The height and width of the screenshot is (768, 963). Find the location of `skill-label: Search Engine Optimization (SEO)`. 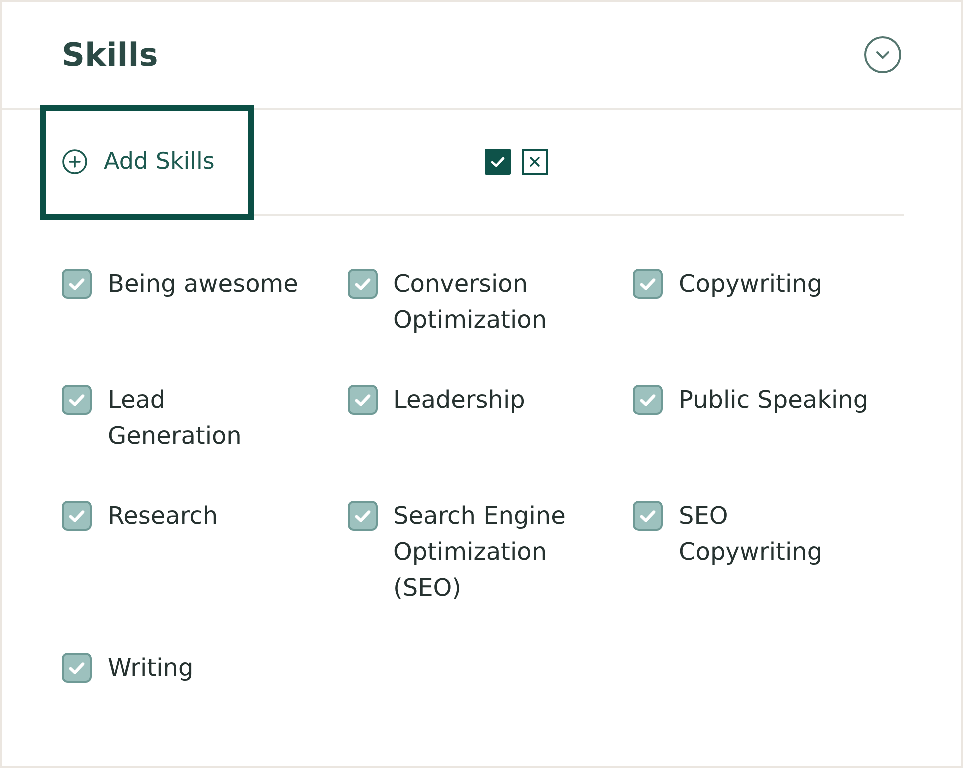

skill-label: Search Engine Optimization (SEO) is located at coordinates (480, 552).